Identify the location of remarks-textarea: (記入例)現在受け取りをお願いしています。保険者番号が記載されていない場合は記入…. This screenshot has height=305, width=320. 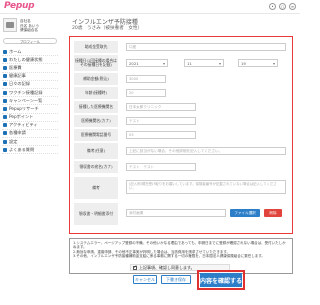
(206, 187).